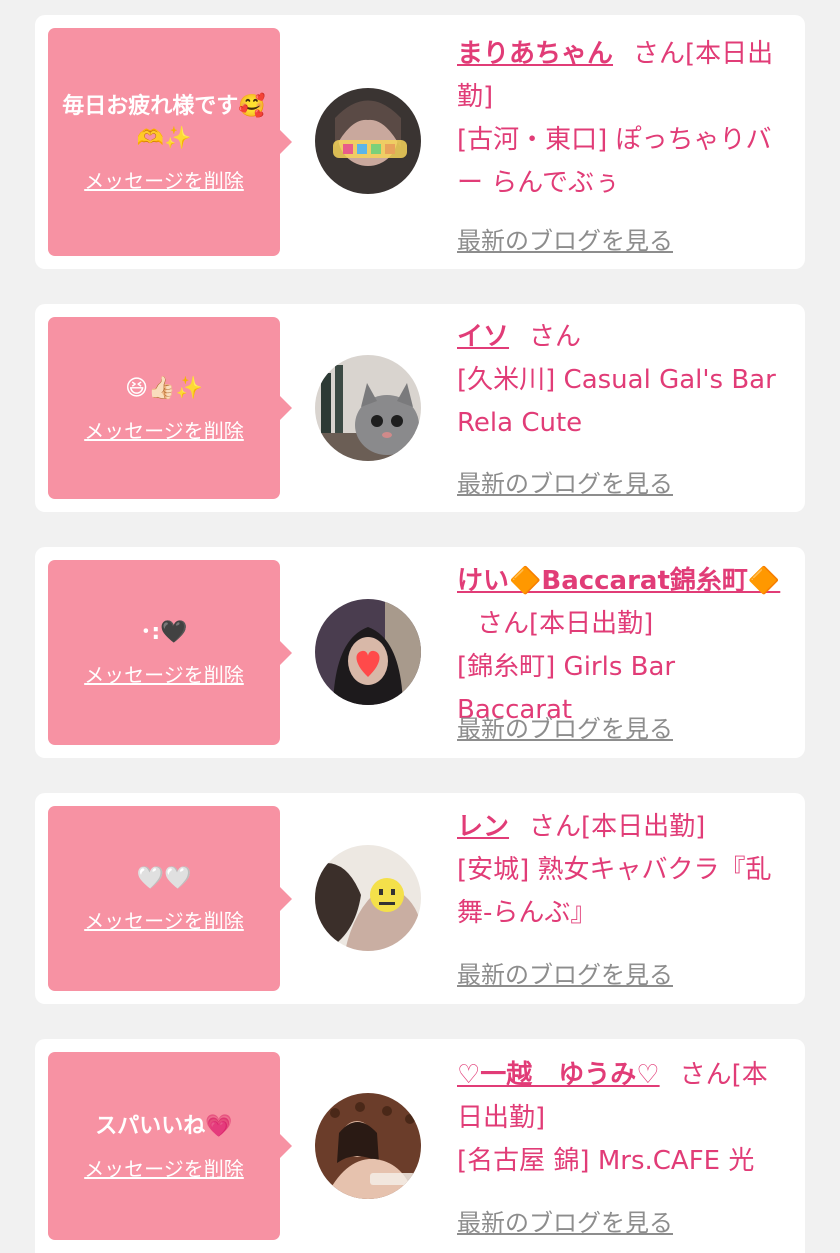 The image size is (840, 1253). I want to click on message-bubble: 毎日お疲れ様です🥰🫶✨ メッセージを削除, so click(170, 142).